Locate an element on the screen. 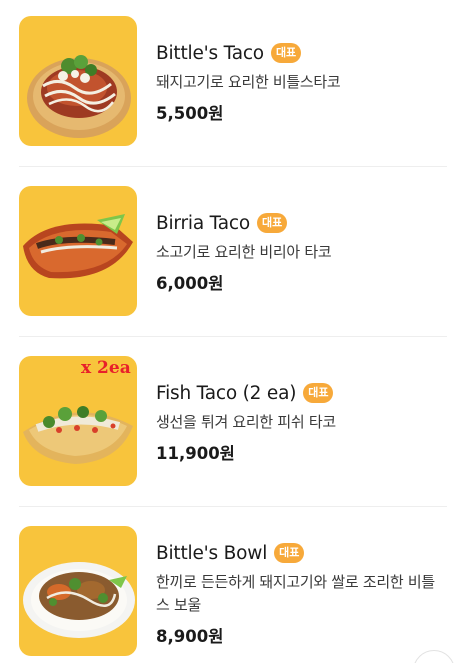  menu-item-description: 돼지고기로 요리한 비틀스타코 is located at coordinates (248, 82).